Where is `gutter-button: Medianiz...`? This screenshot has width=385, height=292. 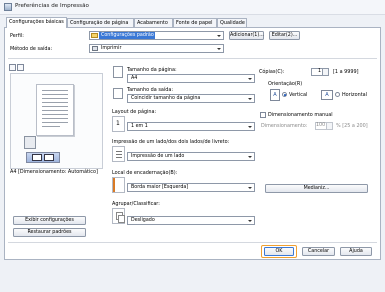
gutter-button: Medianiz... is located at coordinates (316, 188).